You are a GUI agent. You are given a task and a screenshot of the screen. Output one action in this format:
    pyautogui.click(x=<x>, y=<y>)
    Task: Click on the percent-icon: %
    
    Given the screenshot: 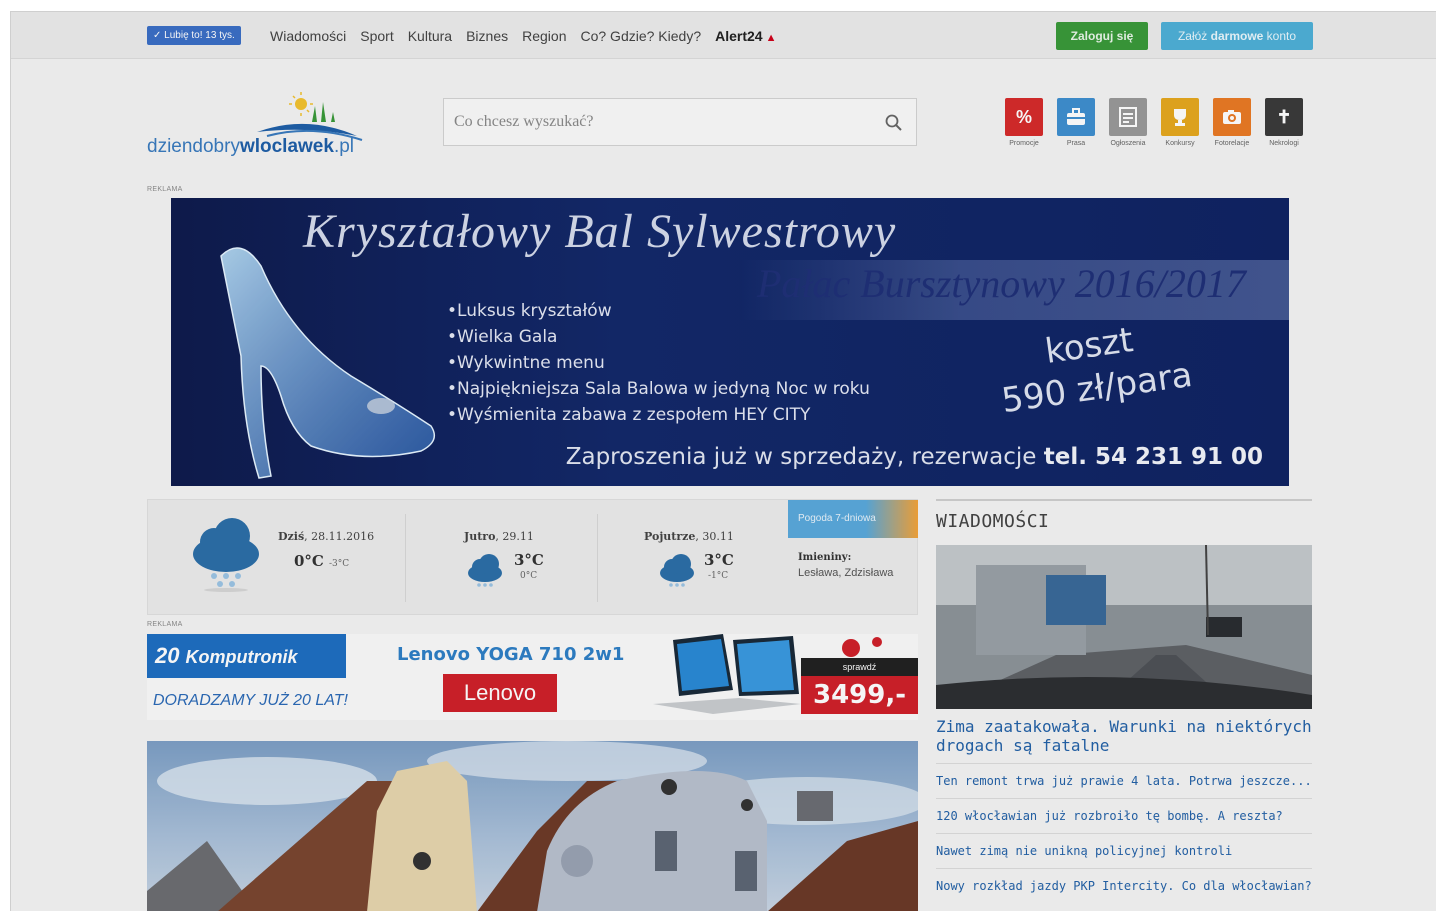 What is the action you would take?
    pyautogui.click(x=1024, y=117)
    